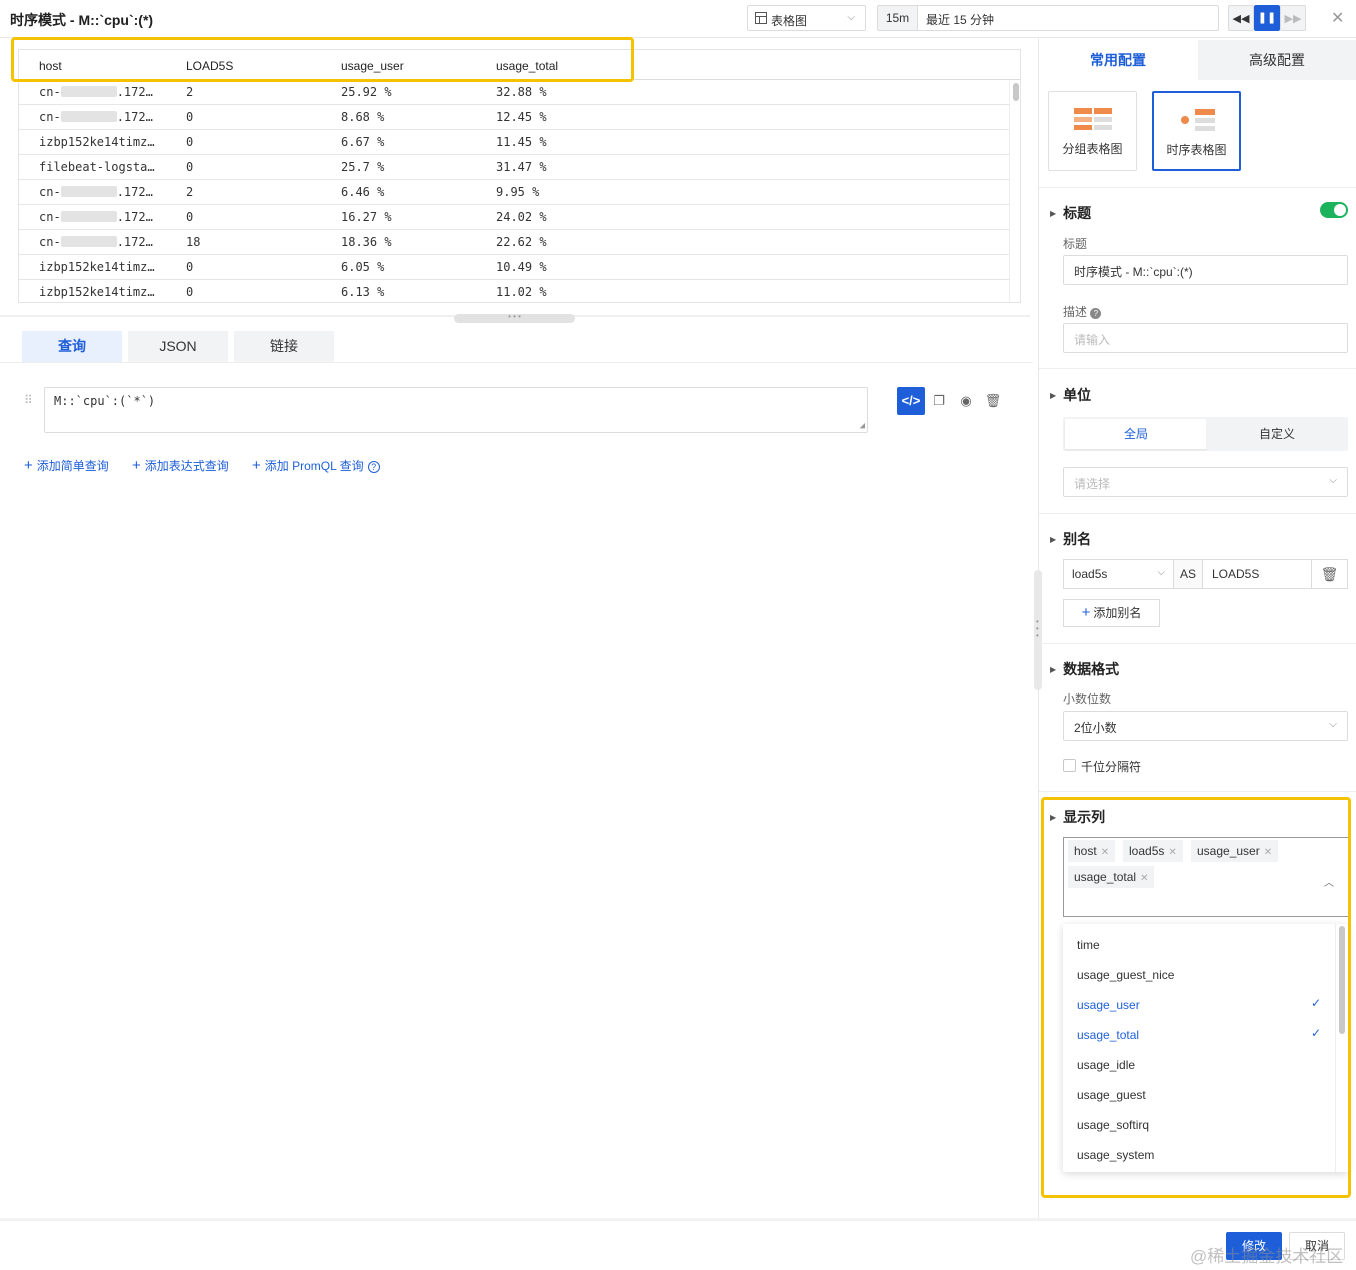 This screenshot has width=1356, height=1270. What do you see at coordinates (1084, 669) in the screenshot?
I see `section-format-toggle: ▶ 数据格式` at bounding box center [1084, 669].